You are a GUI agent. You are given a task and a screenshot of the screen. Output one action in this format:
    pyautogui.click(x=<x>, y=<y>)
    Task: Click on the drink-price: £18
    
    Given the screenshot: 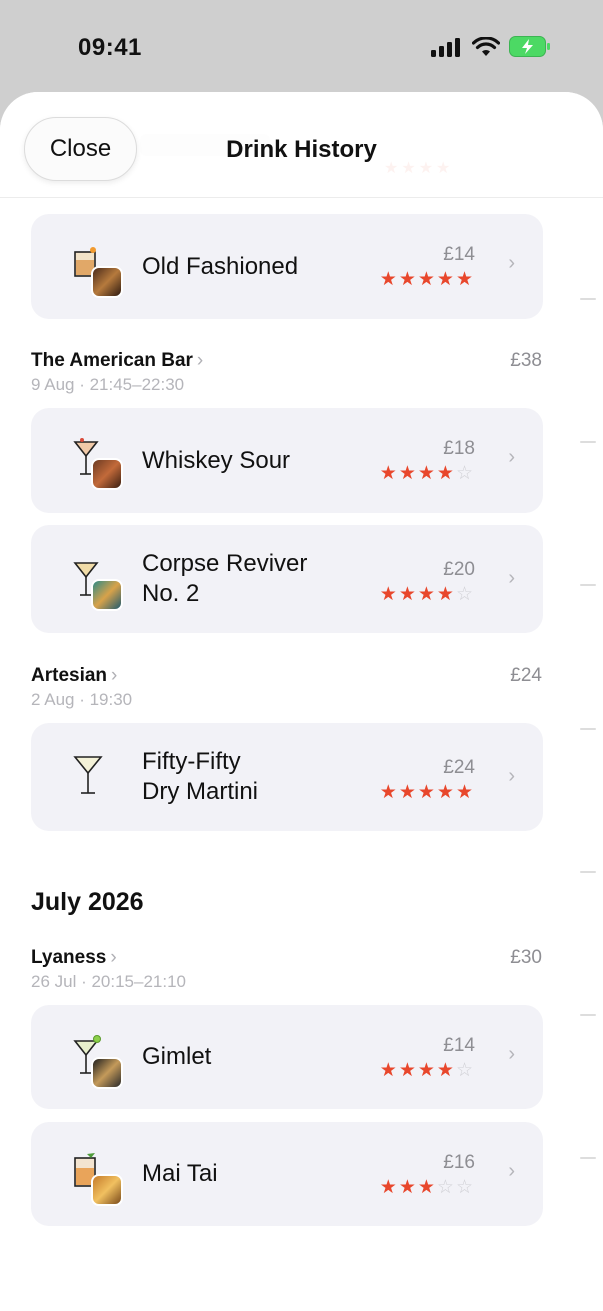 What is the action you would take?
    pyautogui.click(x=459, y=448)
    